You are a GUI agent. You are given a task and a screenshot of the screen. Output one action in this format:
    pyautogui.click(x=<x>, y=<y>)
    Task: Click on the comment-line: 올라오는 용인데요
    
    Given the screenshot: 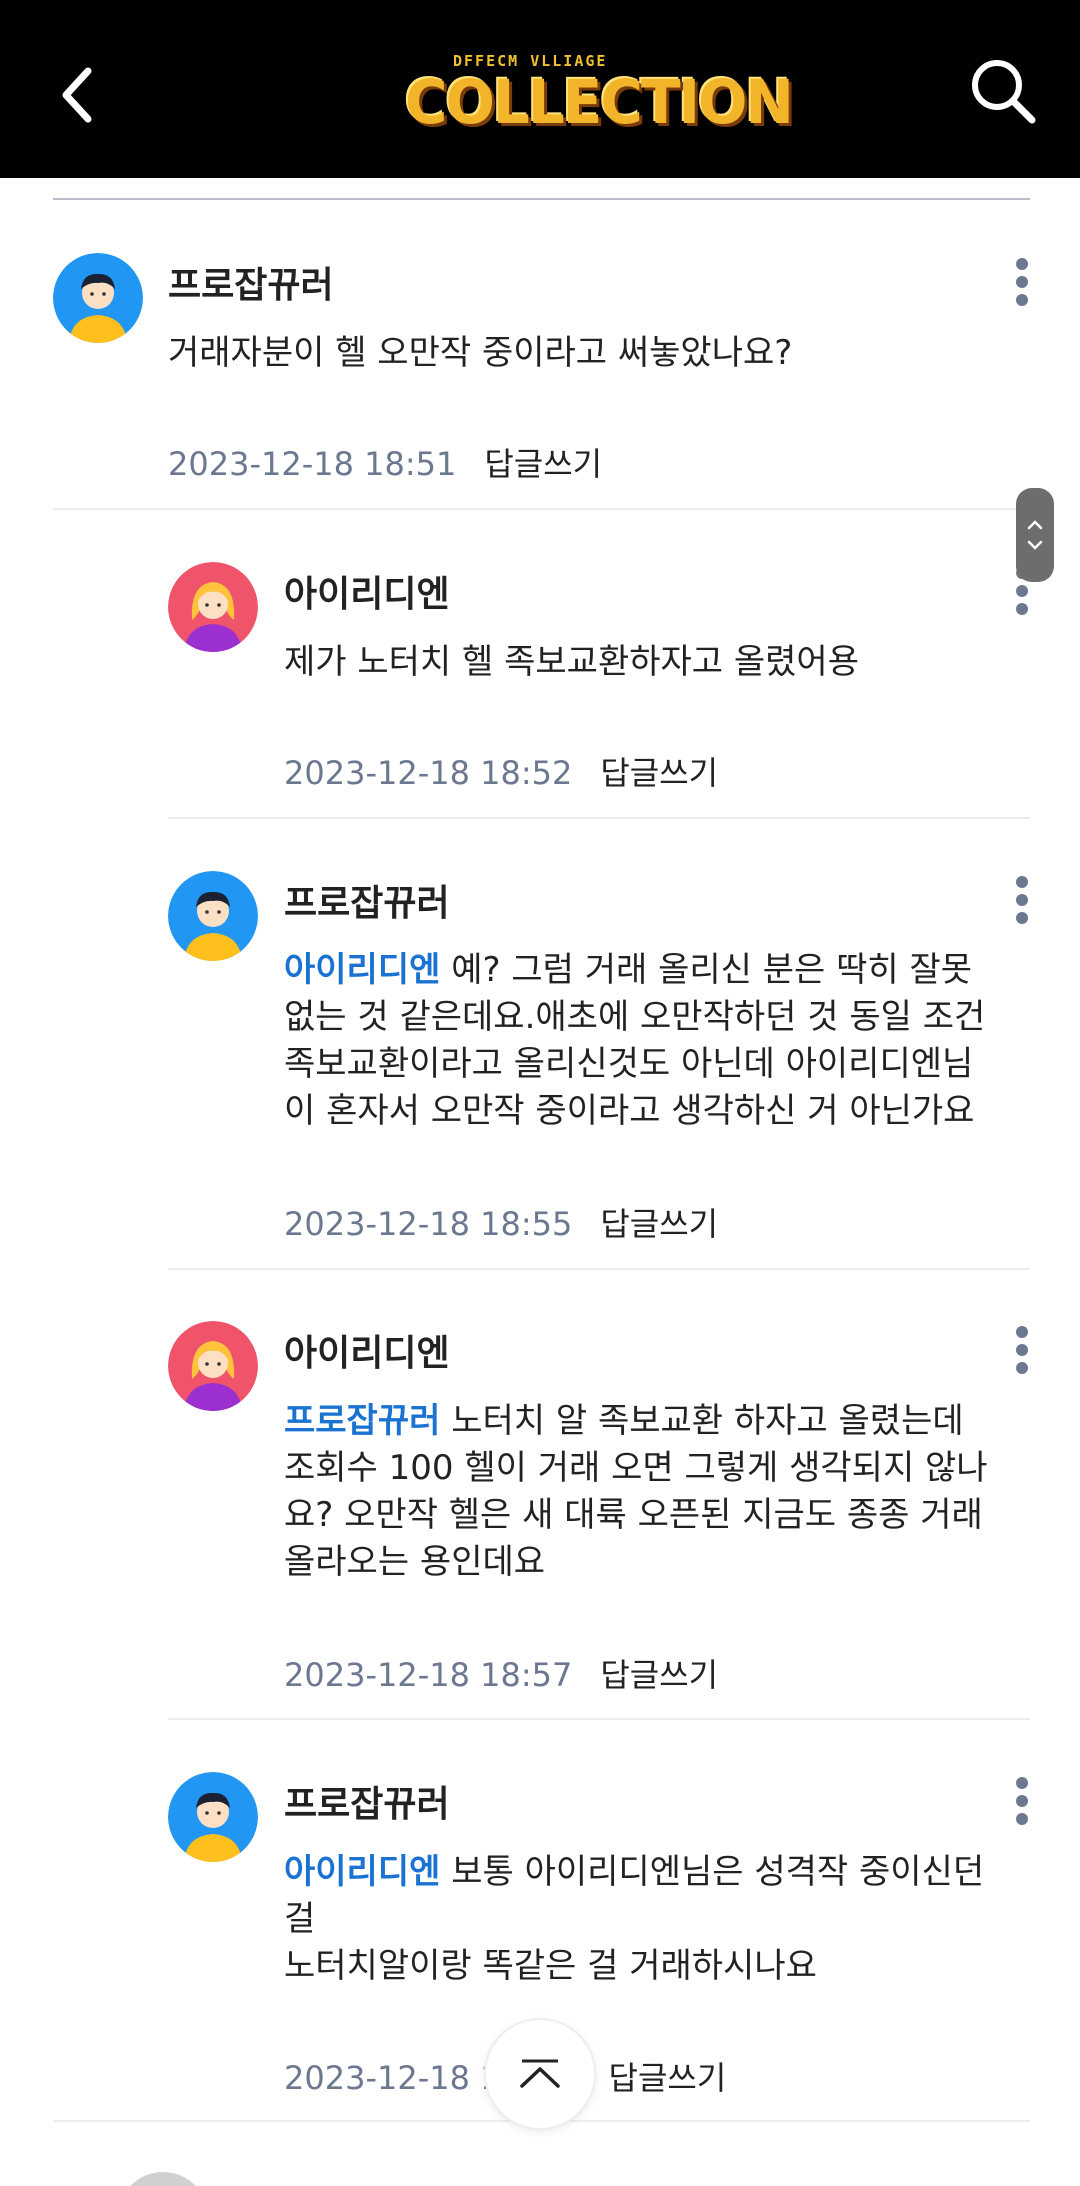 What is the action you would take?
    pyautogui.click(x=415, y=1562)
    